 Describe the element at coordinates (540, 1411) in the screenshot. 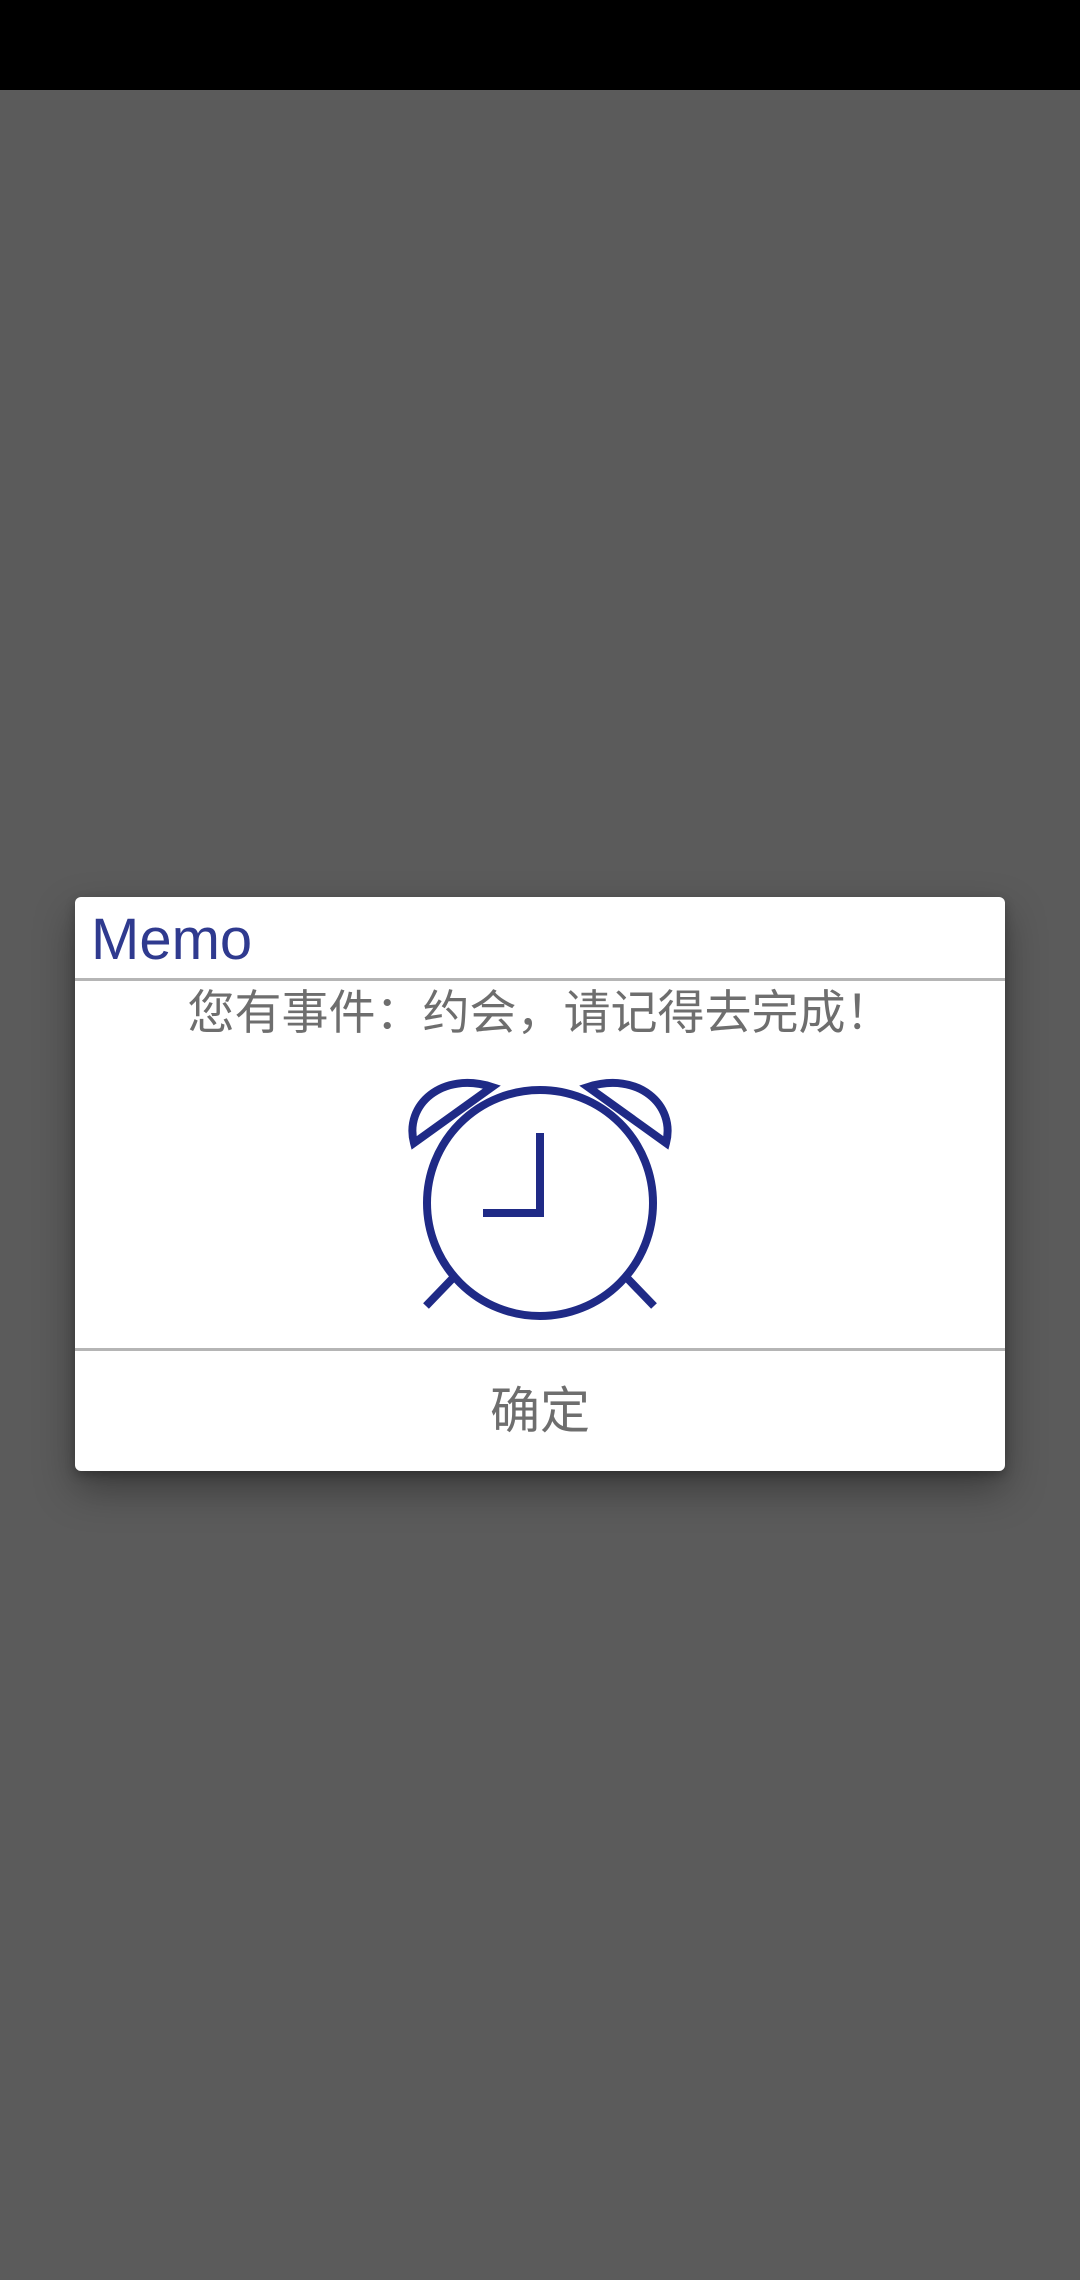

I see `confirm-button: 确定` at that location.